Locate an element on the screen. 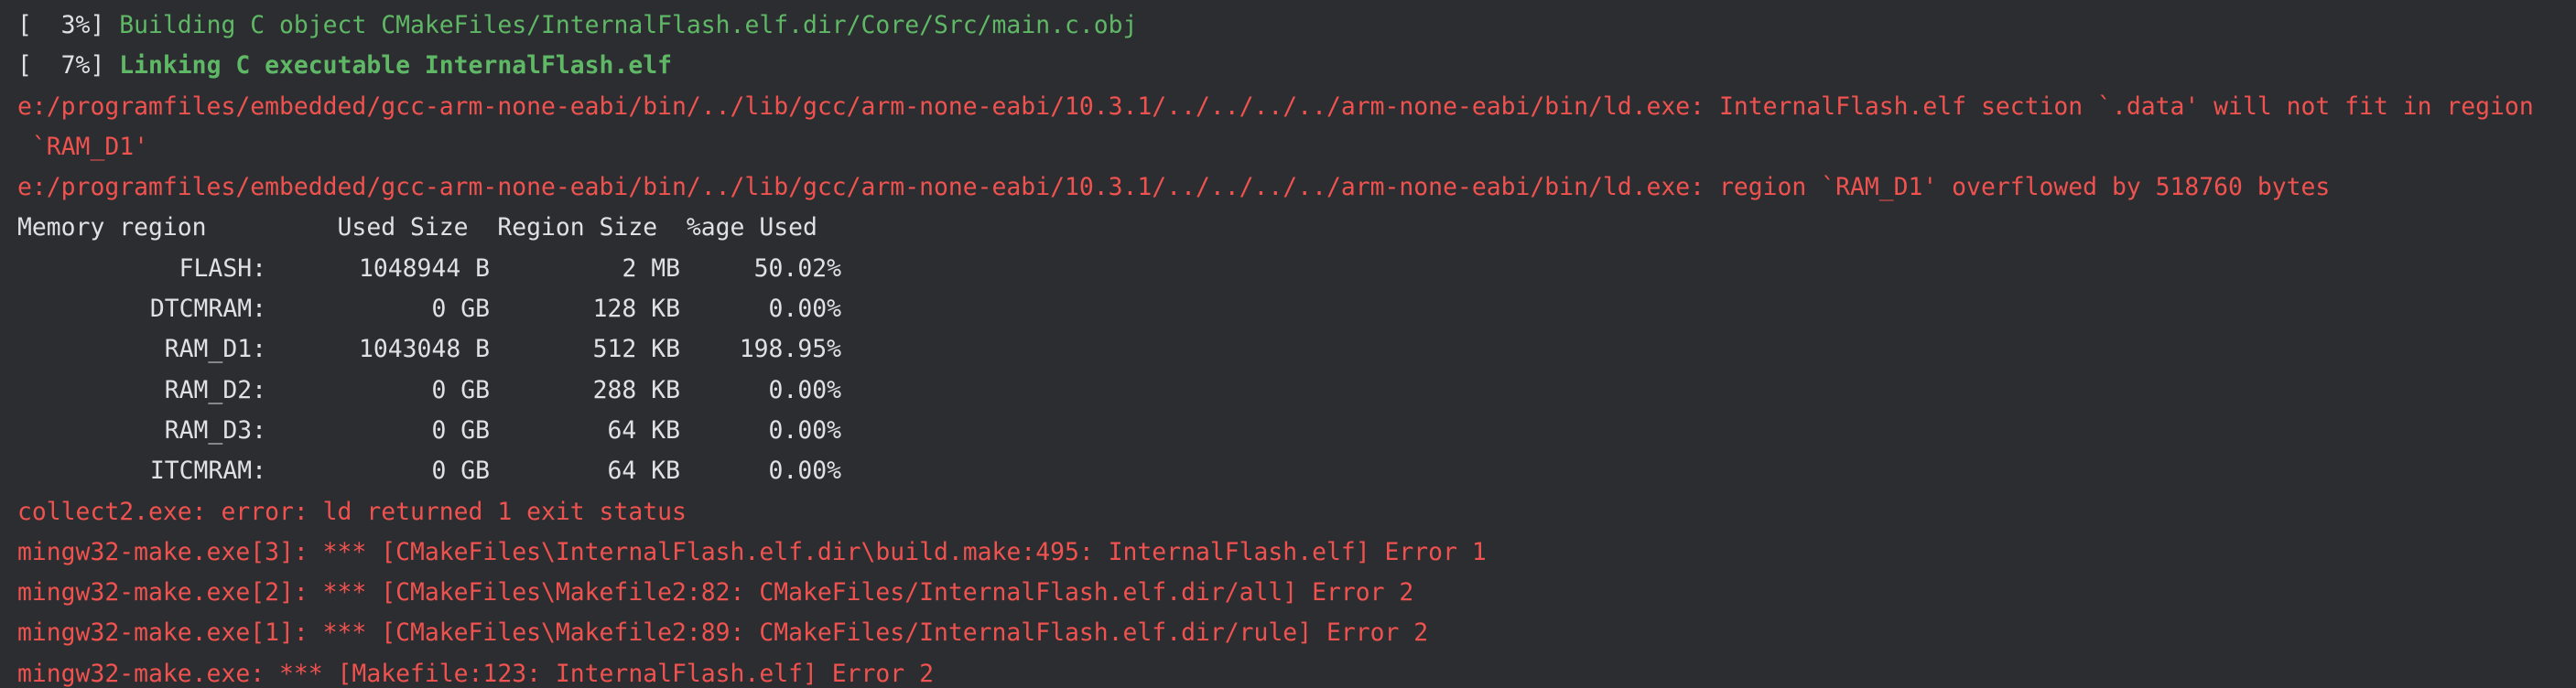 The width and height of the screenshot is (2576, 688). progress-prefix: [ 3%] is located at coordinates (69, 25).